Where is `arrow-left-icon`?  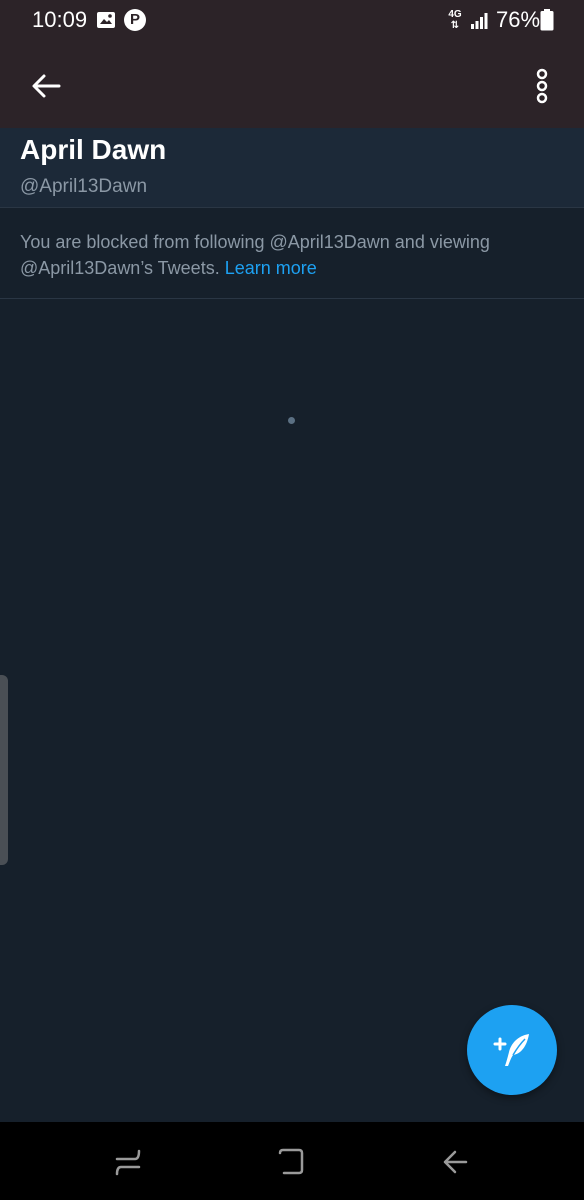
arrow-left-icon is located at coordinates (46, 86).